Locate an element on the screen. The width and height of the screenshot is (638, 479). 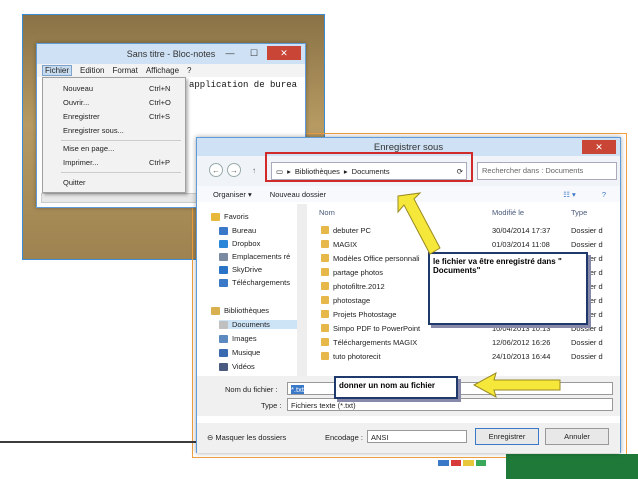
type-select: Fichiers texte (*.txt) is located at coordinates (450, 404).